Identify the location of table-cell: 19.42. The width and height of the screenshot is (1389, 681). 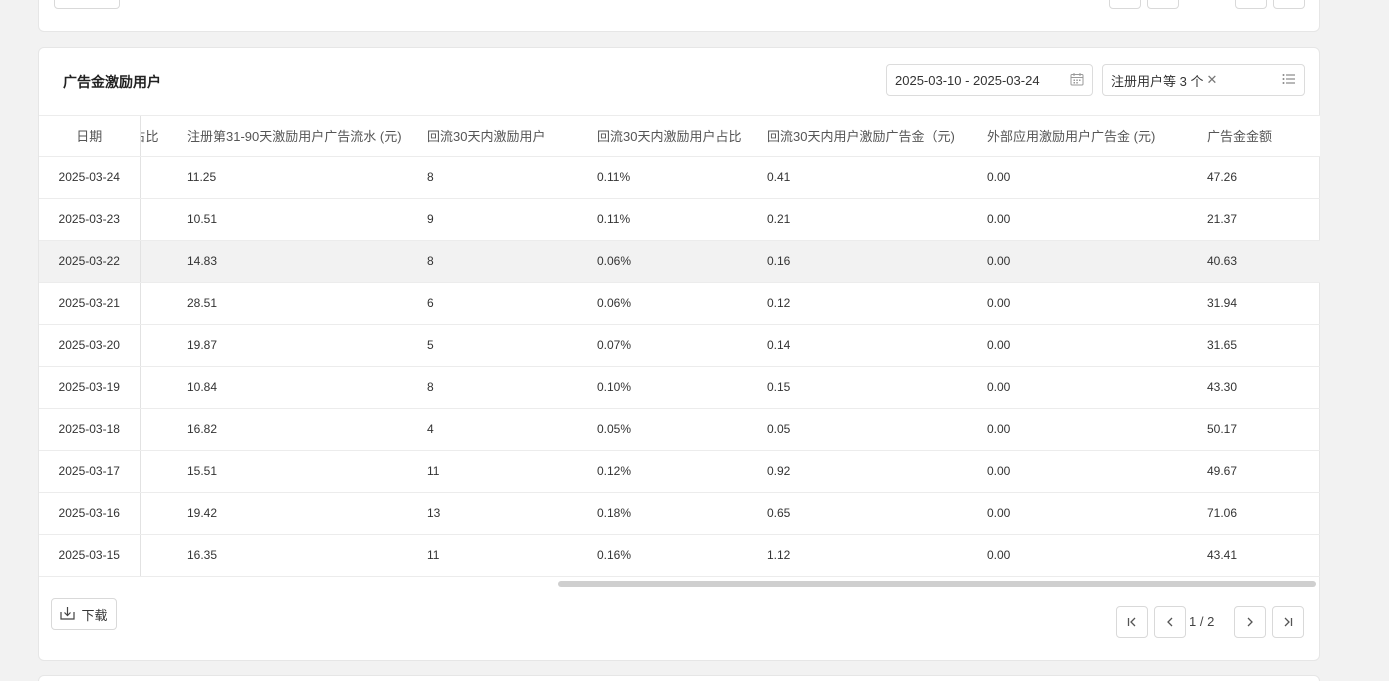
(307, 513).